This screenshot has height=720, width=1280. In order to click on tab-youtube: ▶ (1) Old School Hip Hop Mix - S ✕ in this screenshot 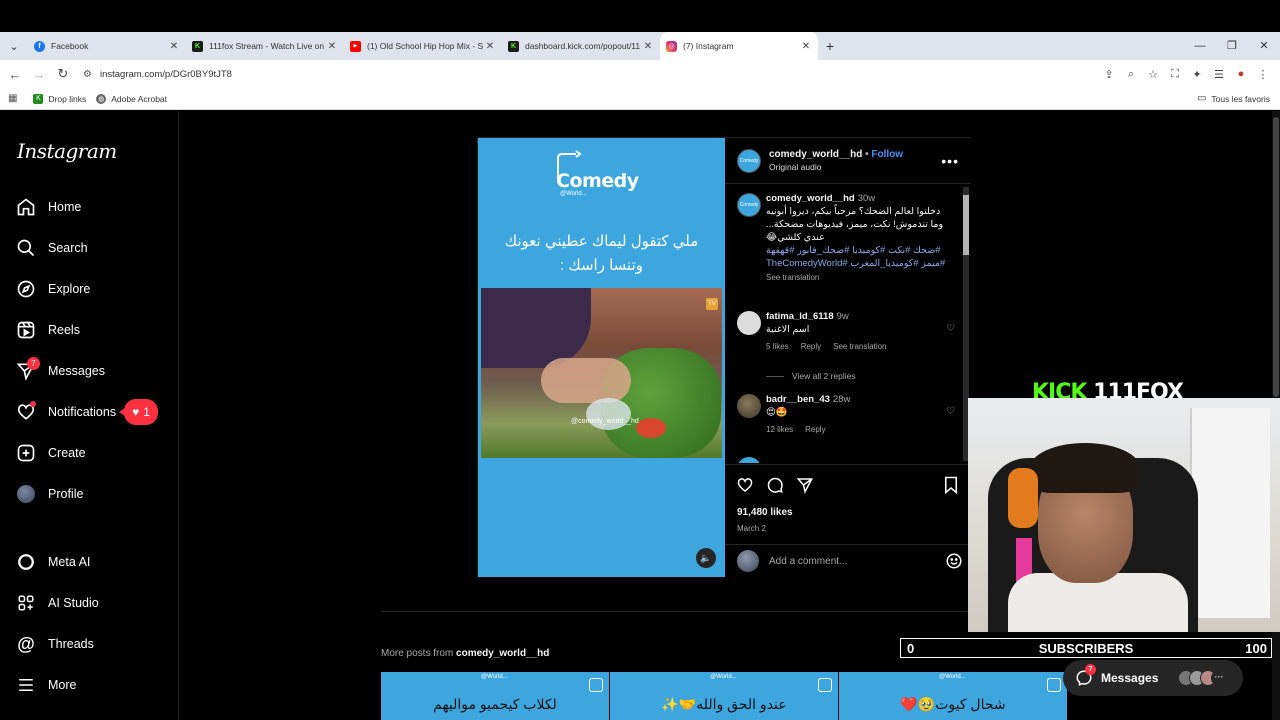, I will do `click(423, 46)`.